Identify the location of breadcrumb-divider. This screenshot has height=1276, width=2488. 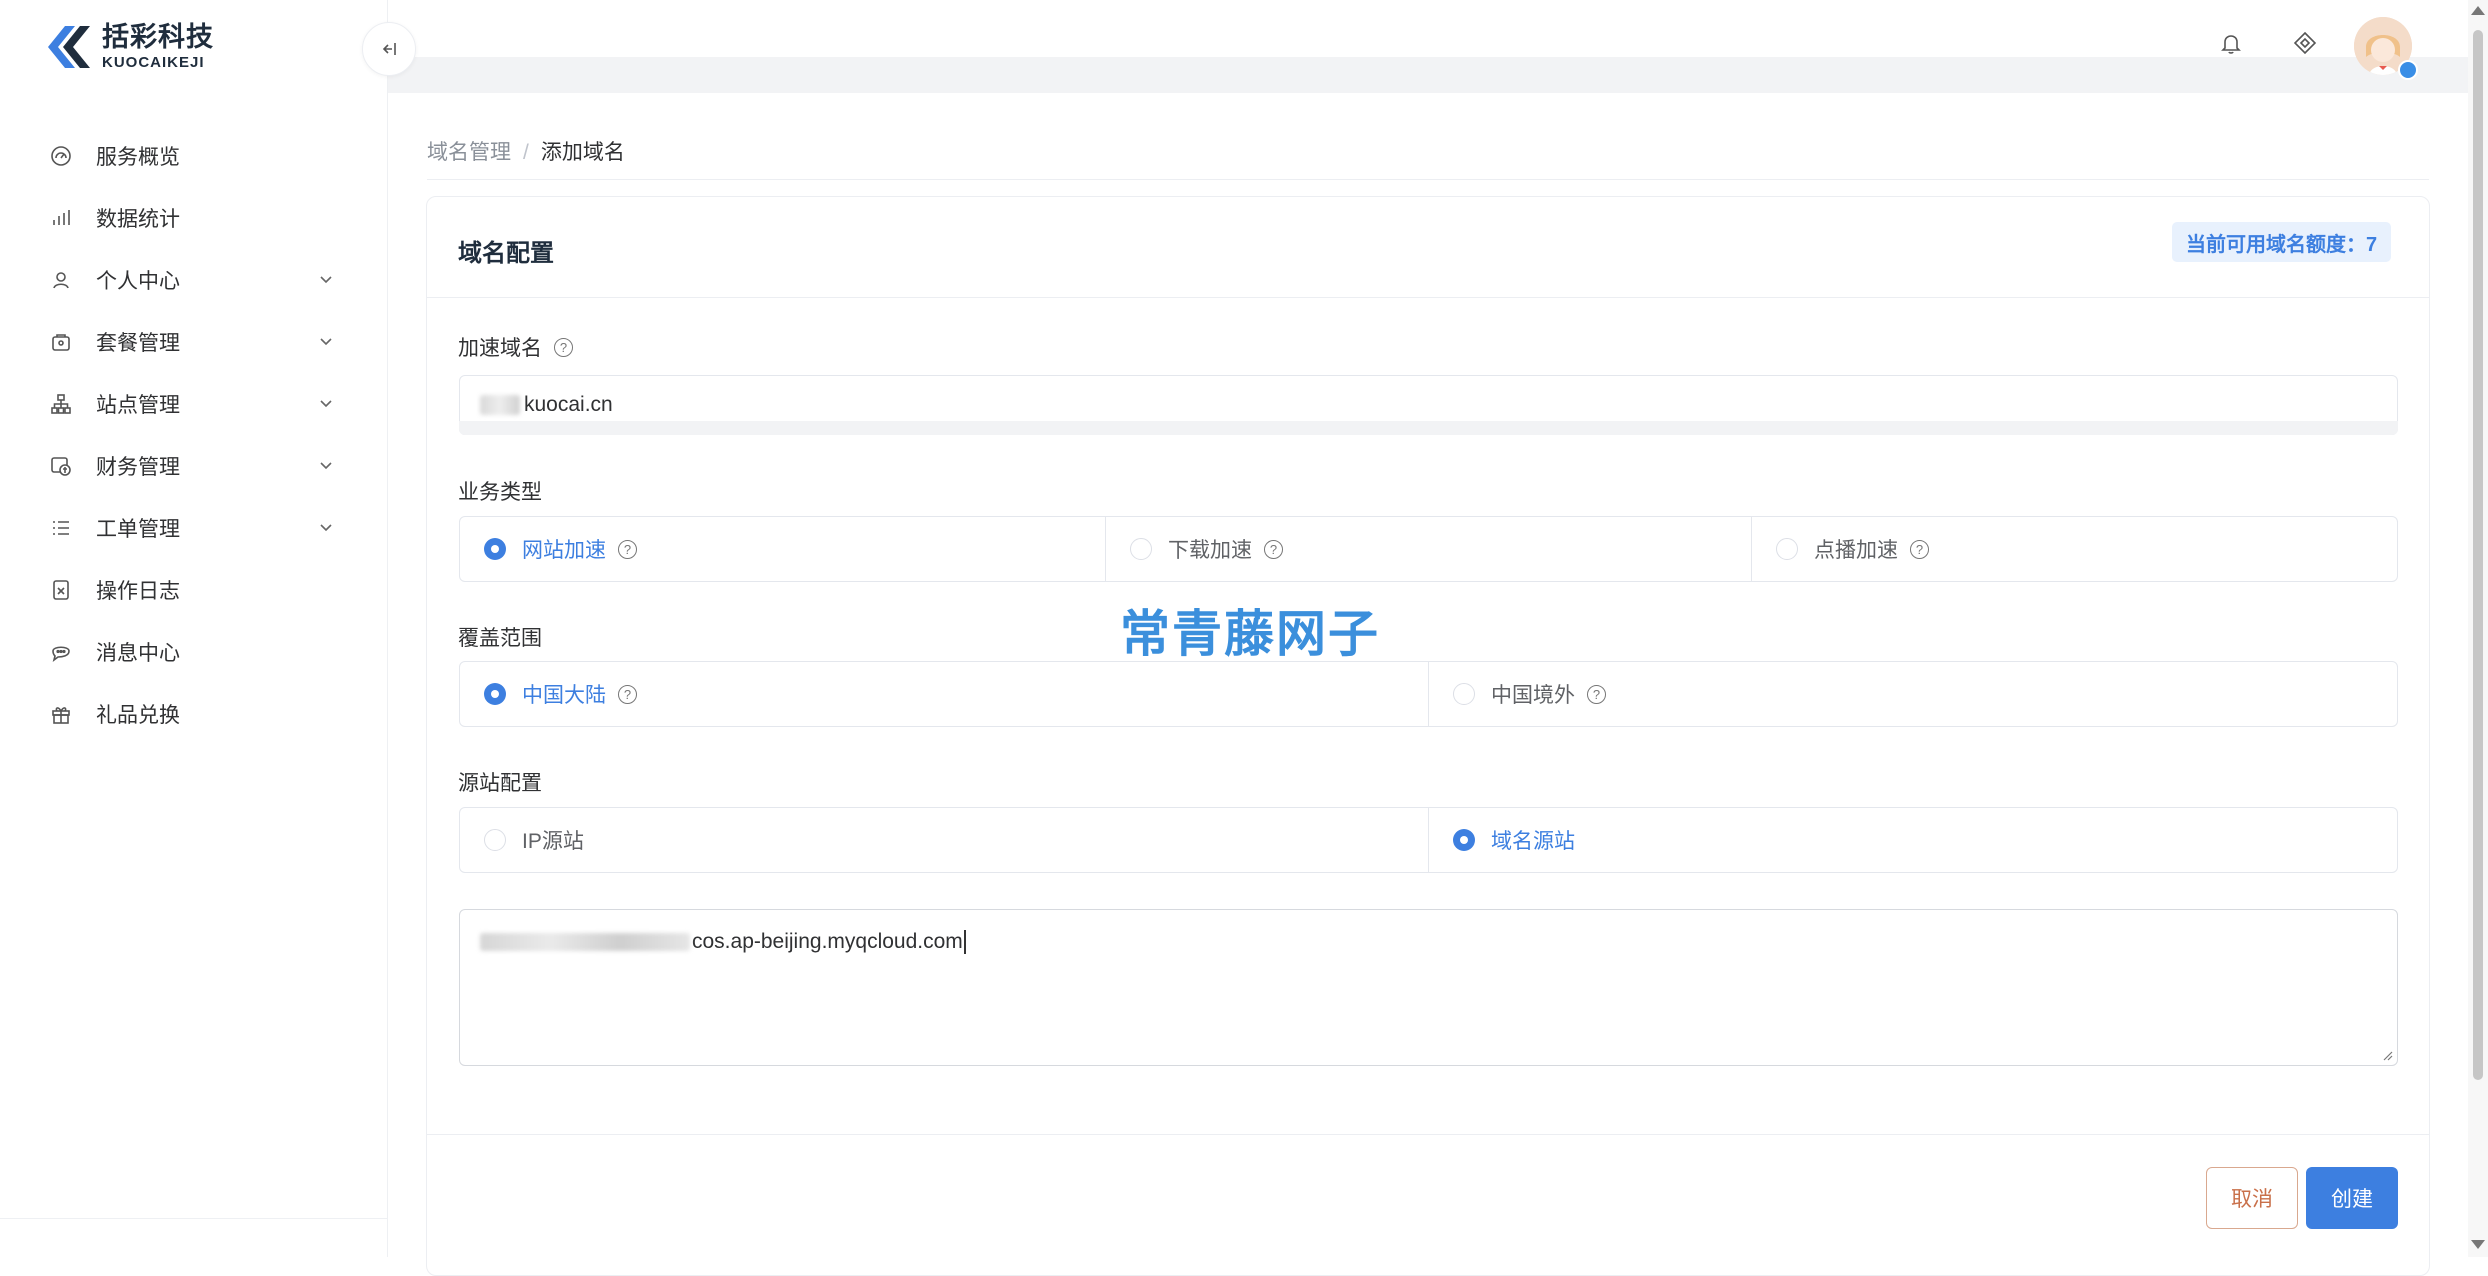
(1428, 179).